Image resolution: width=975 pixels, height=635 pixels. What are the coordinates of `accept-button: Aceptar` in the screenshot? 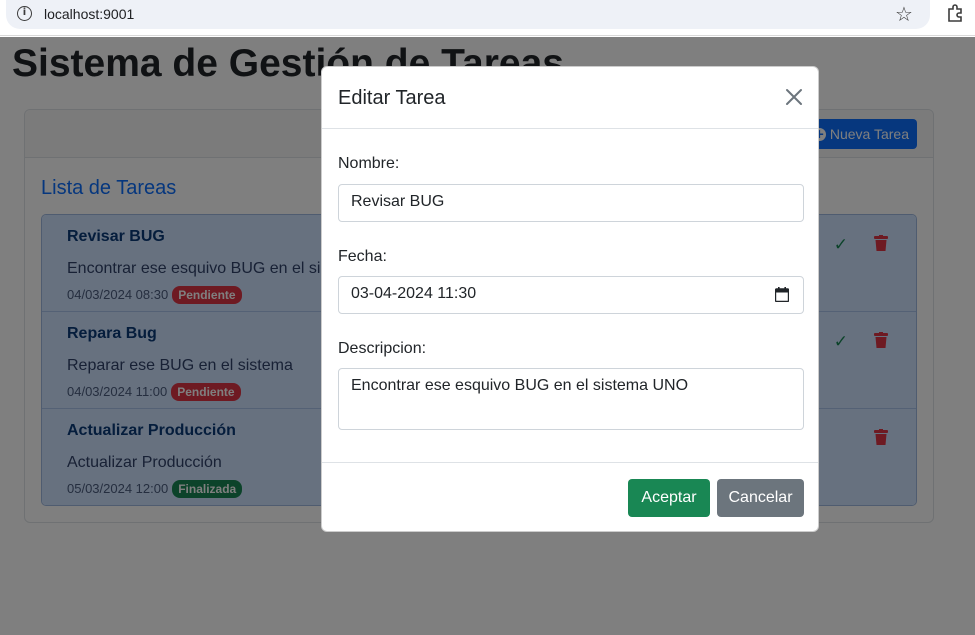 It's located at (669, 498).